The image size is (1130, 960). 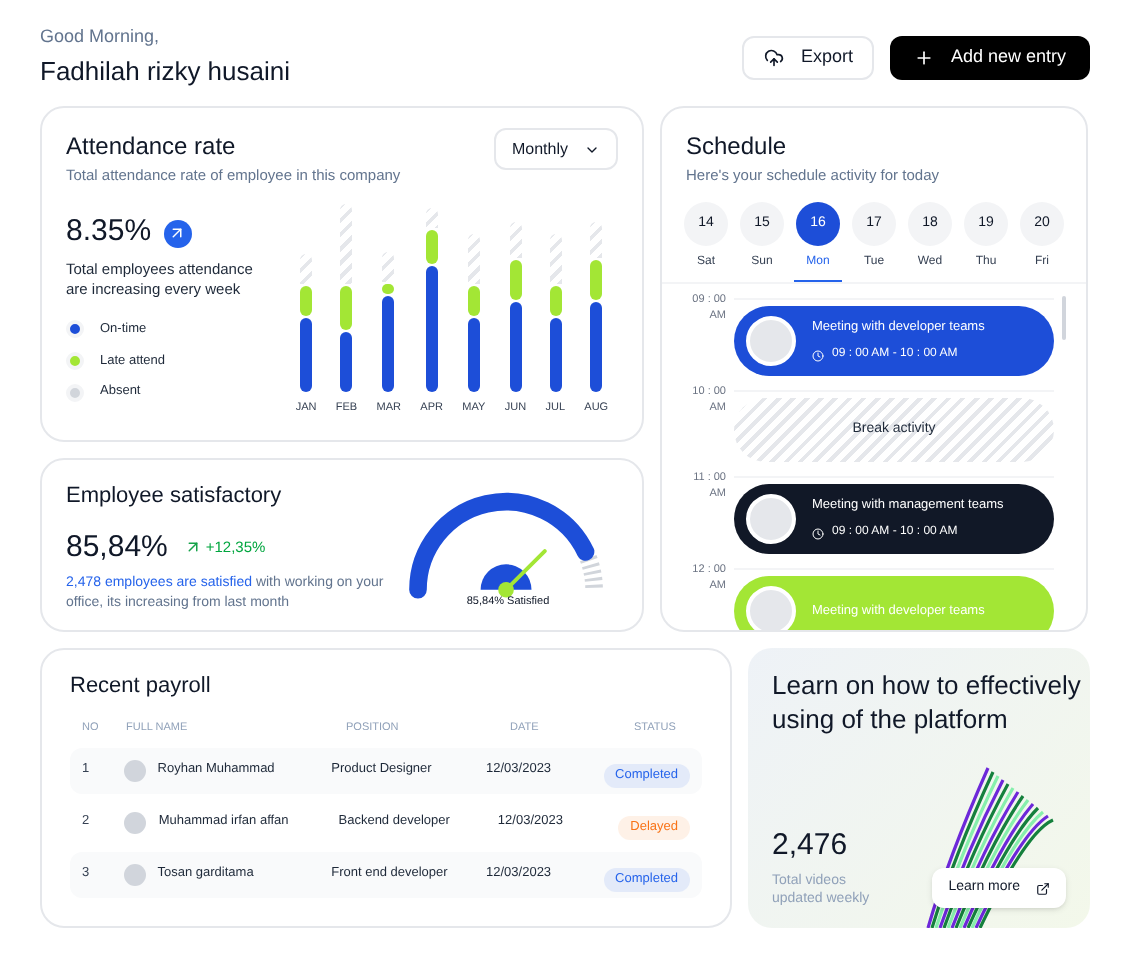 What do you see at coordinates (990, 57) in the screenshot?
I see `add-entry-button: Add new entry` at bounding box center [990, 57].